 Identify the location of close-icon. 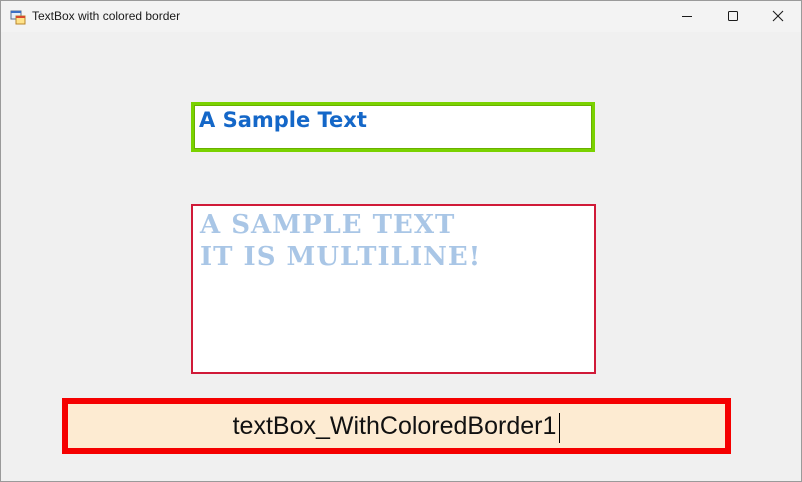
(778, 16).